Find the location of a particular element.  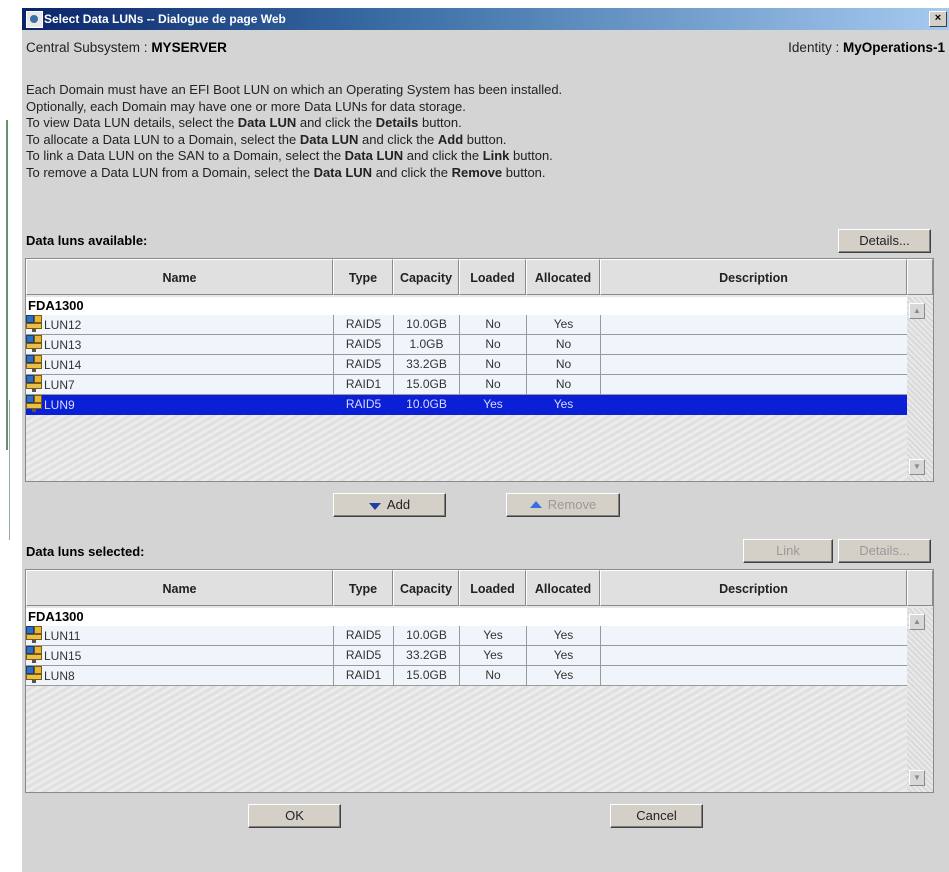

cell-name: LUN15 is located at coordinates (179, 656).